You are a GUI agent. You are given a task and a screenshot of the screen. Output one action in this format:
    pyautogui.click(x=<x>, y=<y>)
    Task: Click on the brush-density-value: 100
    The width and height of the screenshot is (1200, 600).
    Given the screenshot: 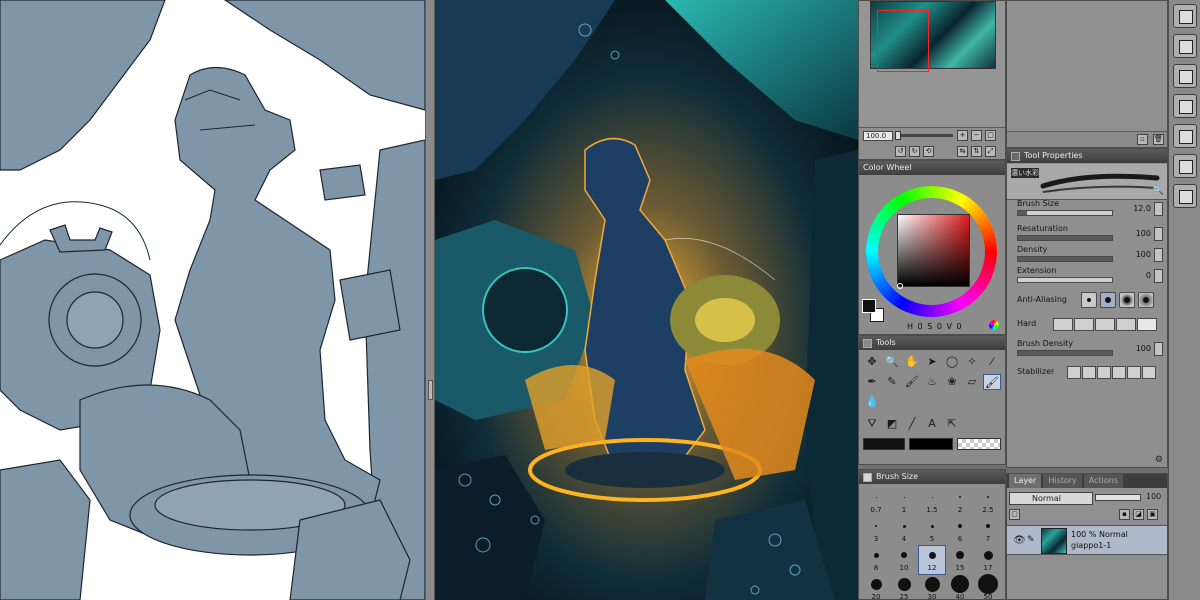 What is the action you would take?
    pyautogui.click(x=1143, y=348)
    